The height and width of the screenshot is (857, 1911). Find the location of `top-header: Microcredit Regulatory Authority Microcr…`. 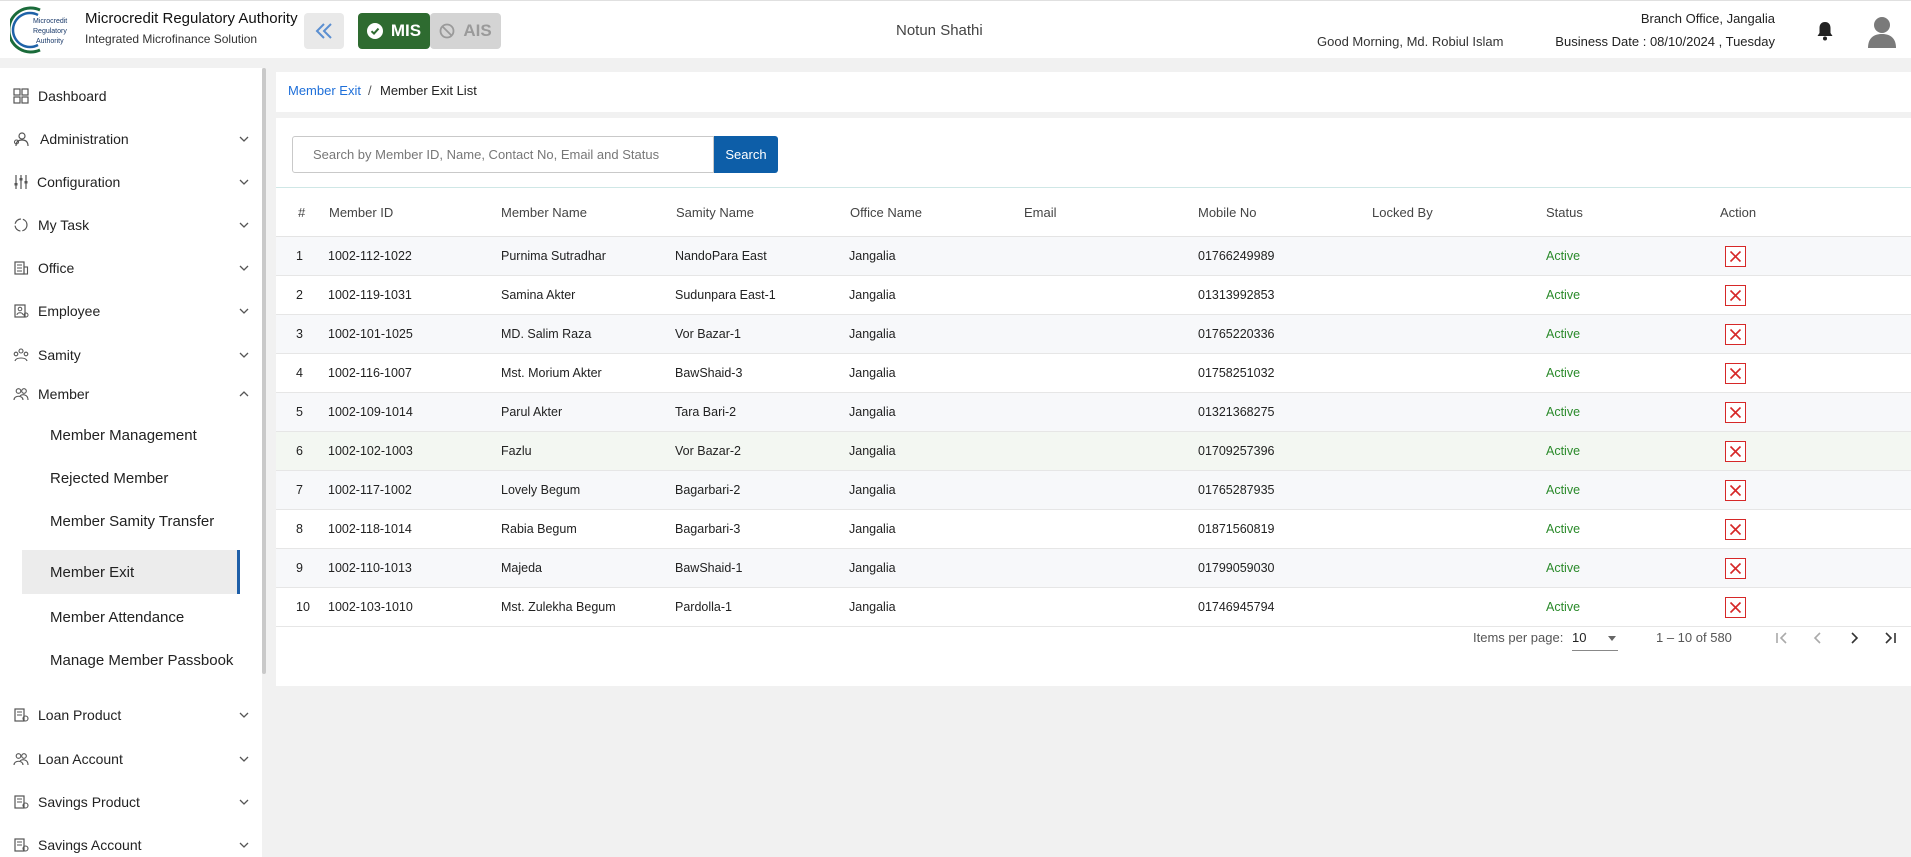

top-header: Microcredit Regulatory Authority Microcr… is located at coordinates (955, 29).